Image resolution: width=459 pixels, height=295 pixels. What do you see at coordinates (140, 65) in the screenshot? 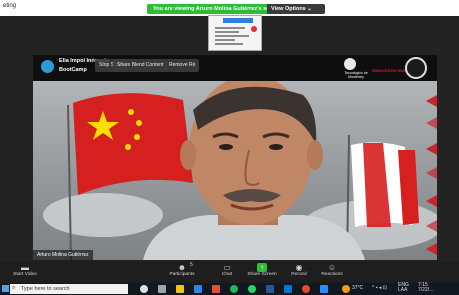
I see `share-content-pill: Share Blend Content` at bounding box center [140, 65].